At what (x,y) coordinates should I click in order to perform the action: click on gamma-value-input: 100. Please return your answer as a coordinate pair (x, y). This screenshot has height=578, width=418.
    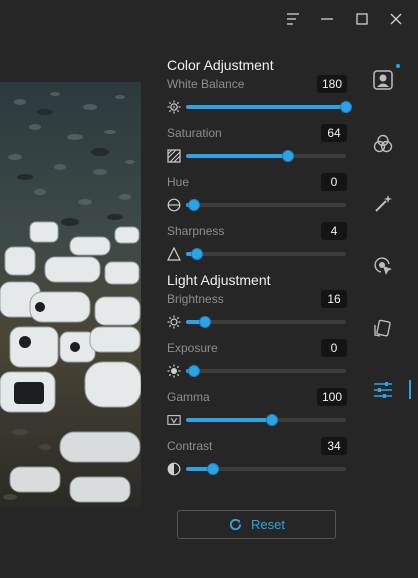
    Looking at the image, I should click on (331, 397).